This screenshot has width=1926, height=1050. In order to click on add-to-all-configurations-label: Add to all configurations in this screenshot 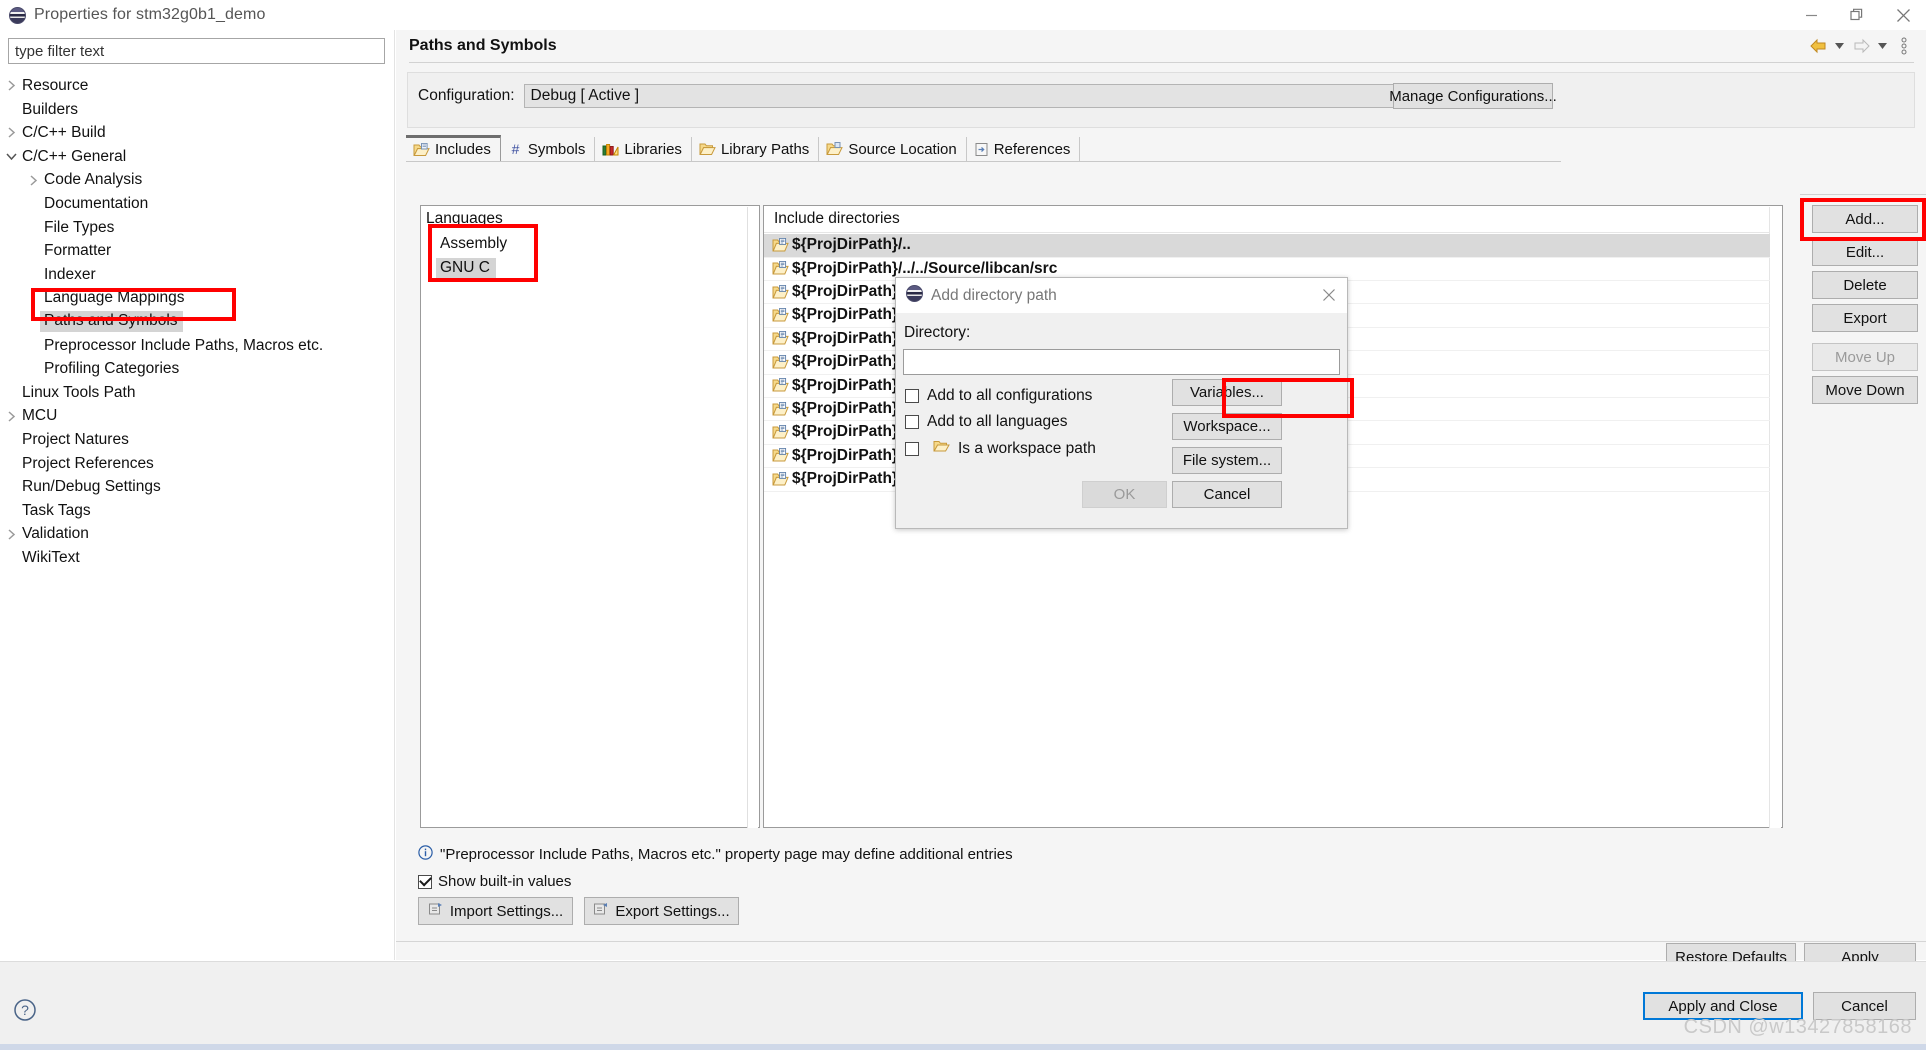, I will do `click(1010, 395)`.